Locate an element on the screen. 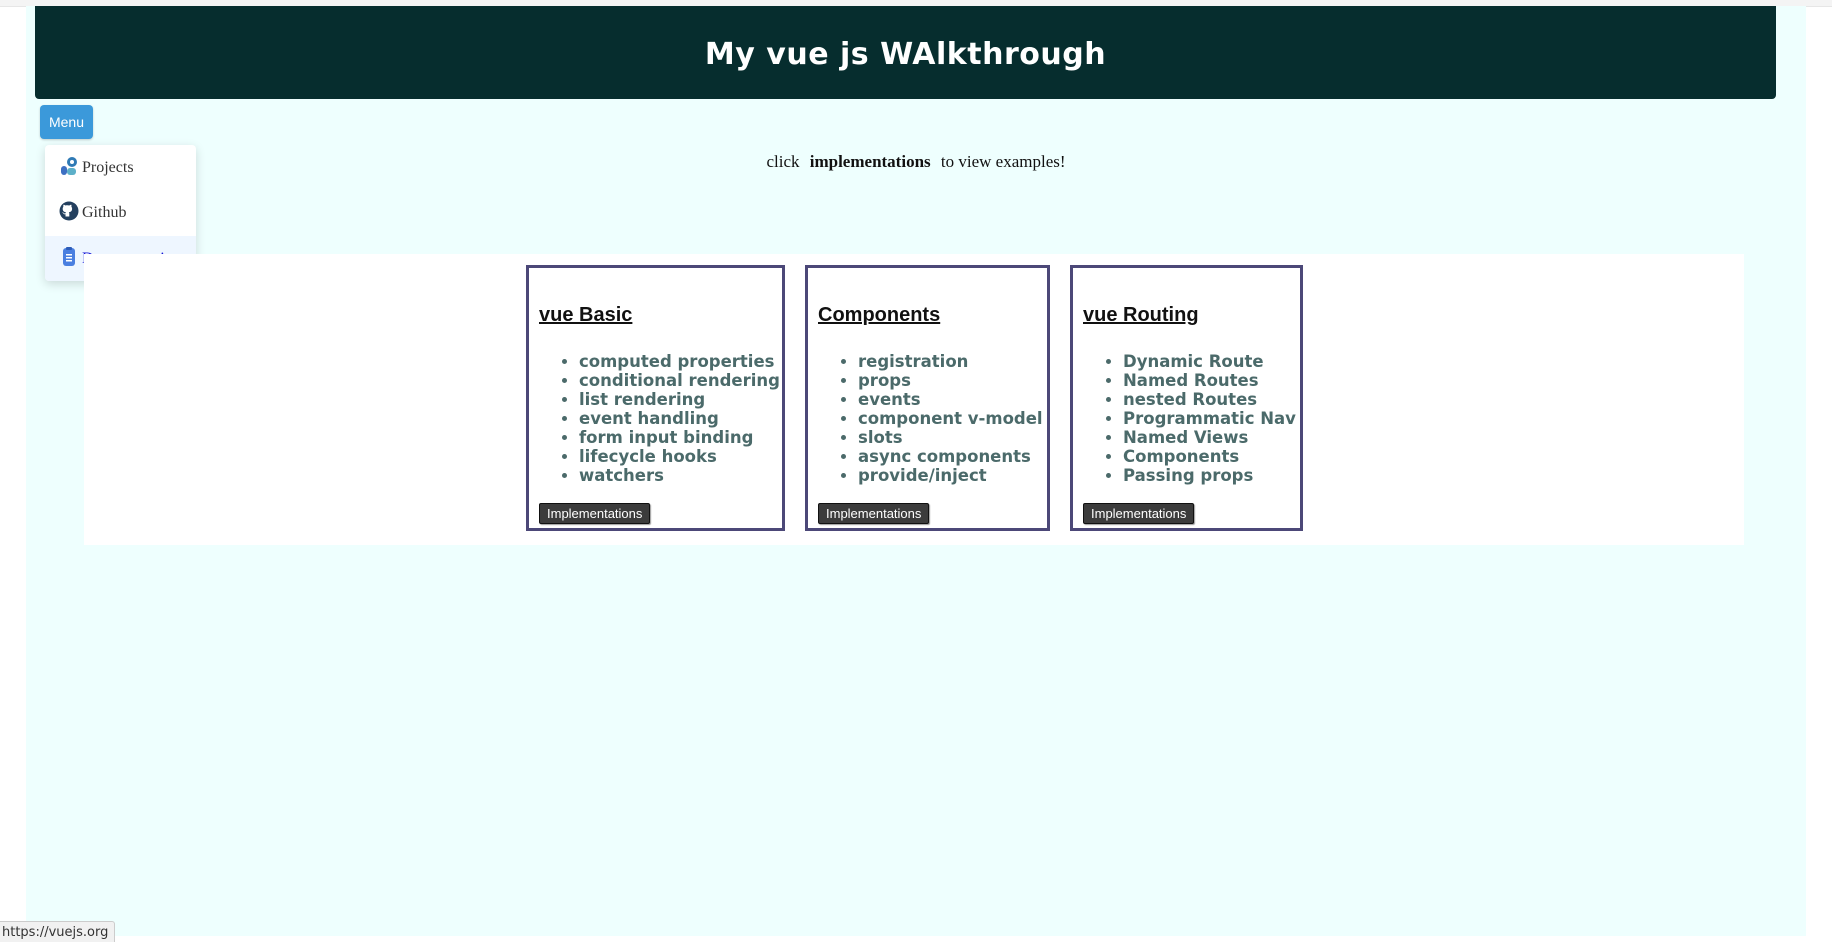  list-item: Components is located at coordinates (1209, 456).